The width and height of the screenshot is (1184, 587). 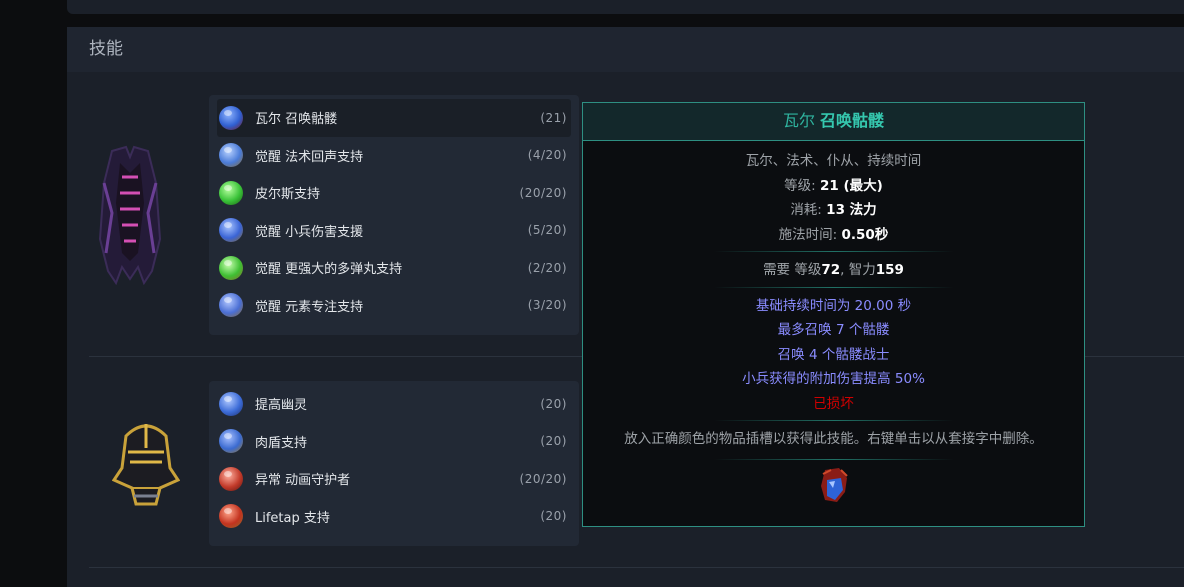 What do you see at coordinates (833, 403) in the screenshot?
I see `tooltip-corrupted: 已损坏` at bounding box center [833, 403].